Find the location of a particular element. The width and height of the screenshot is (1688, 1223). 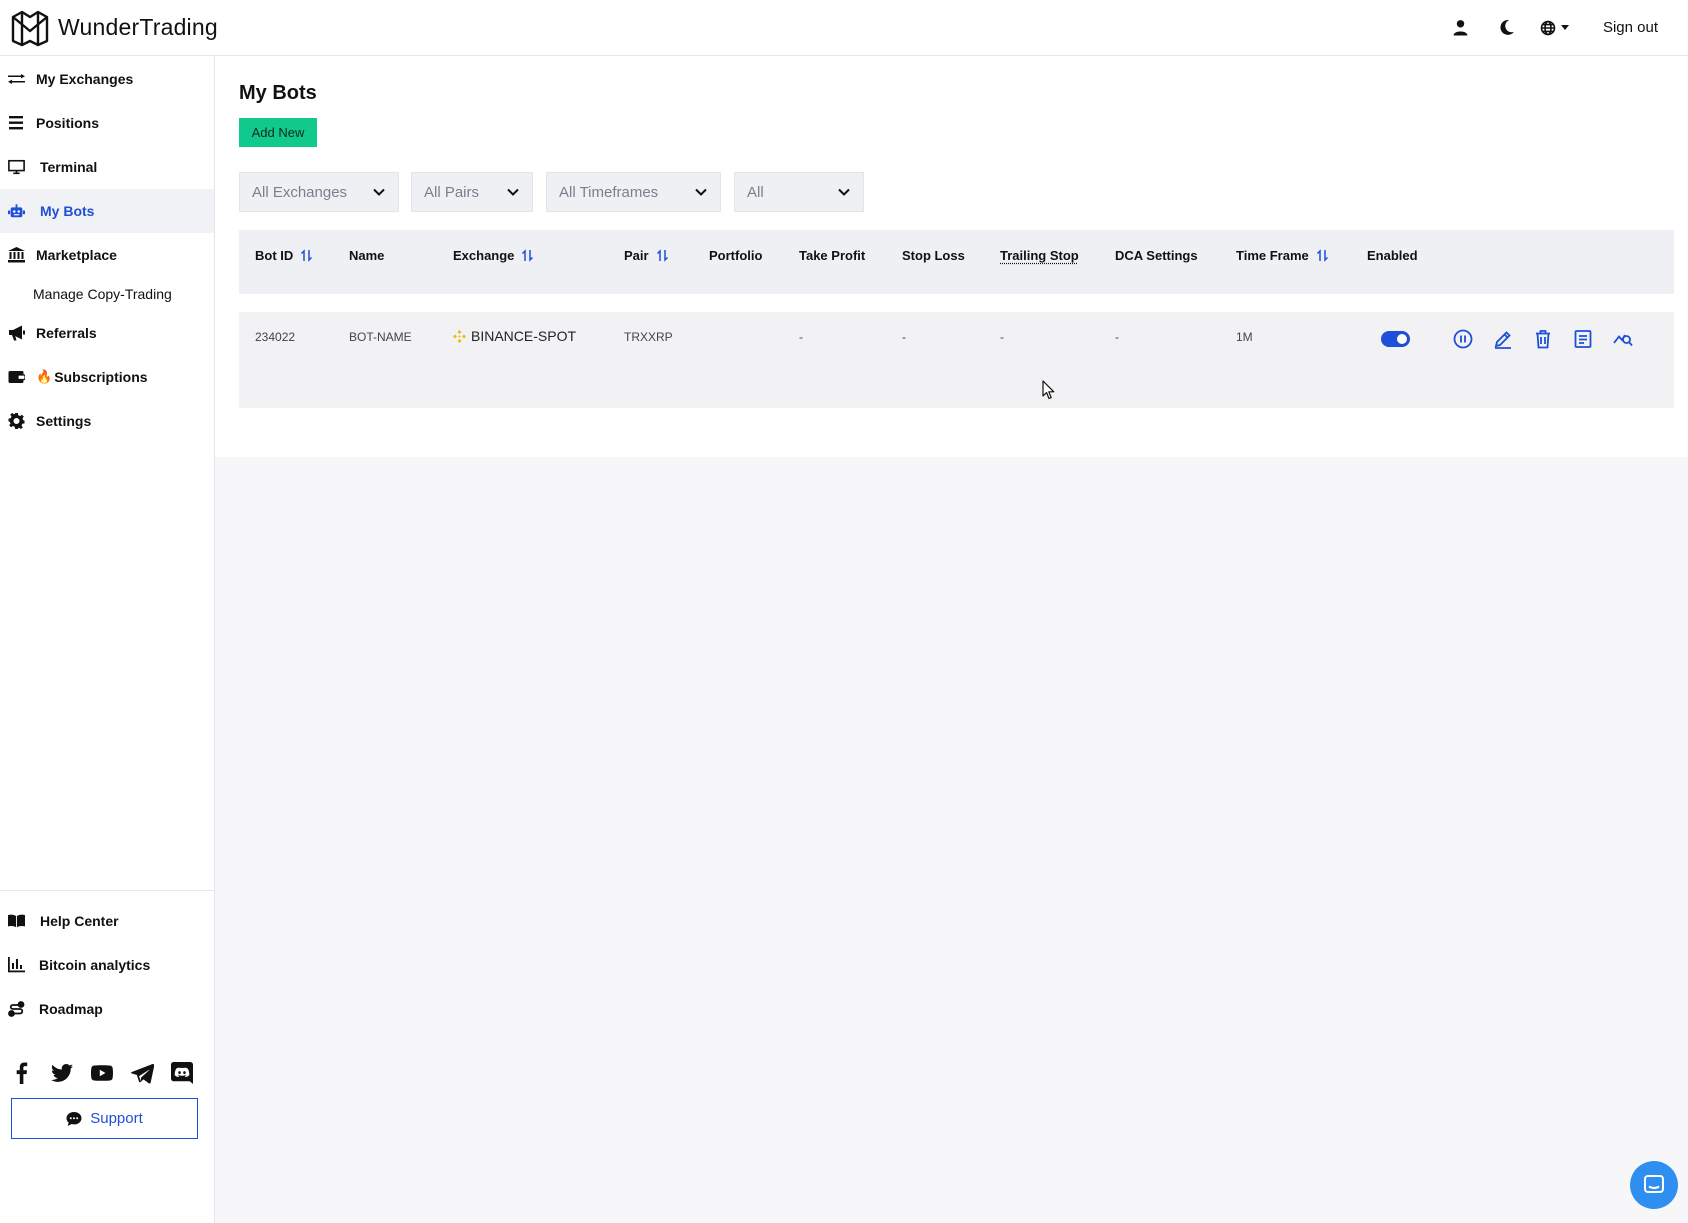

pause-icon is located at coordinates (1463, 339).